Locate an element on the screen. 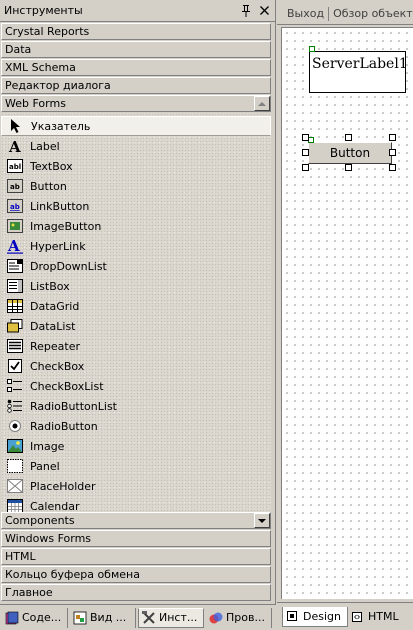  tool-item-imagebutton: ImageButton is located at coordinates (136, 226).